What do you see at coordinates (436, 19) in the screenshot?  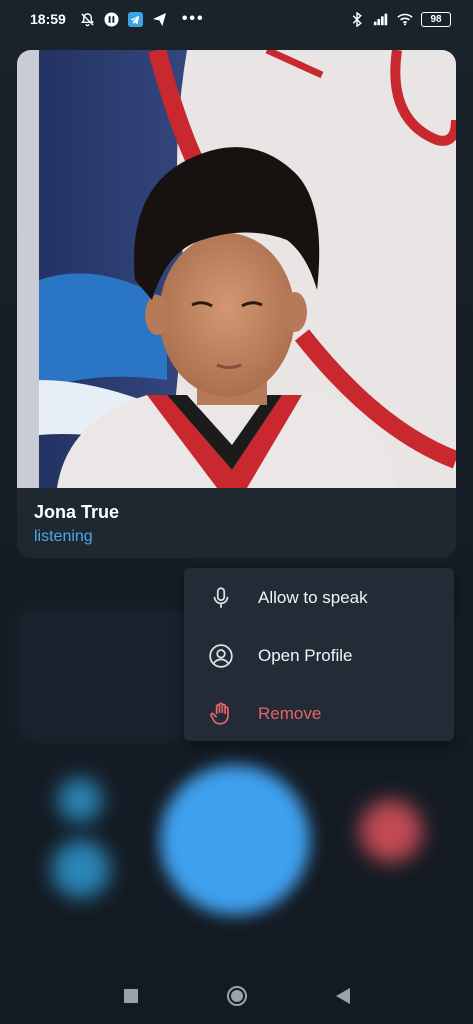 I see `battery-indicator: 98` at bounding box center [436, 19].